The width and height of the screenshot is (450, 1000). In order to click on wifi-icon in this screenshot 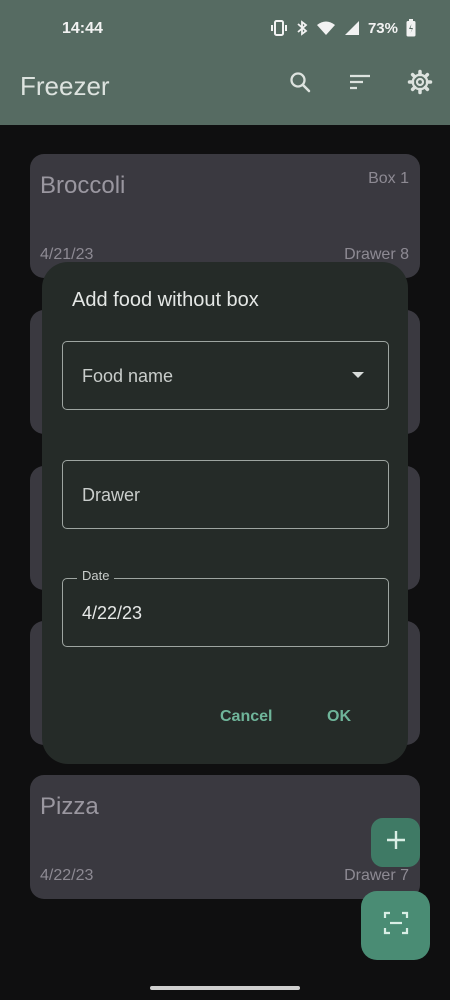, I will do `click(326, 28)`.